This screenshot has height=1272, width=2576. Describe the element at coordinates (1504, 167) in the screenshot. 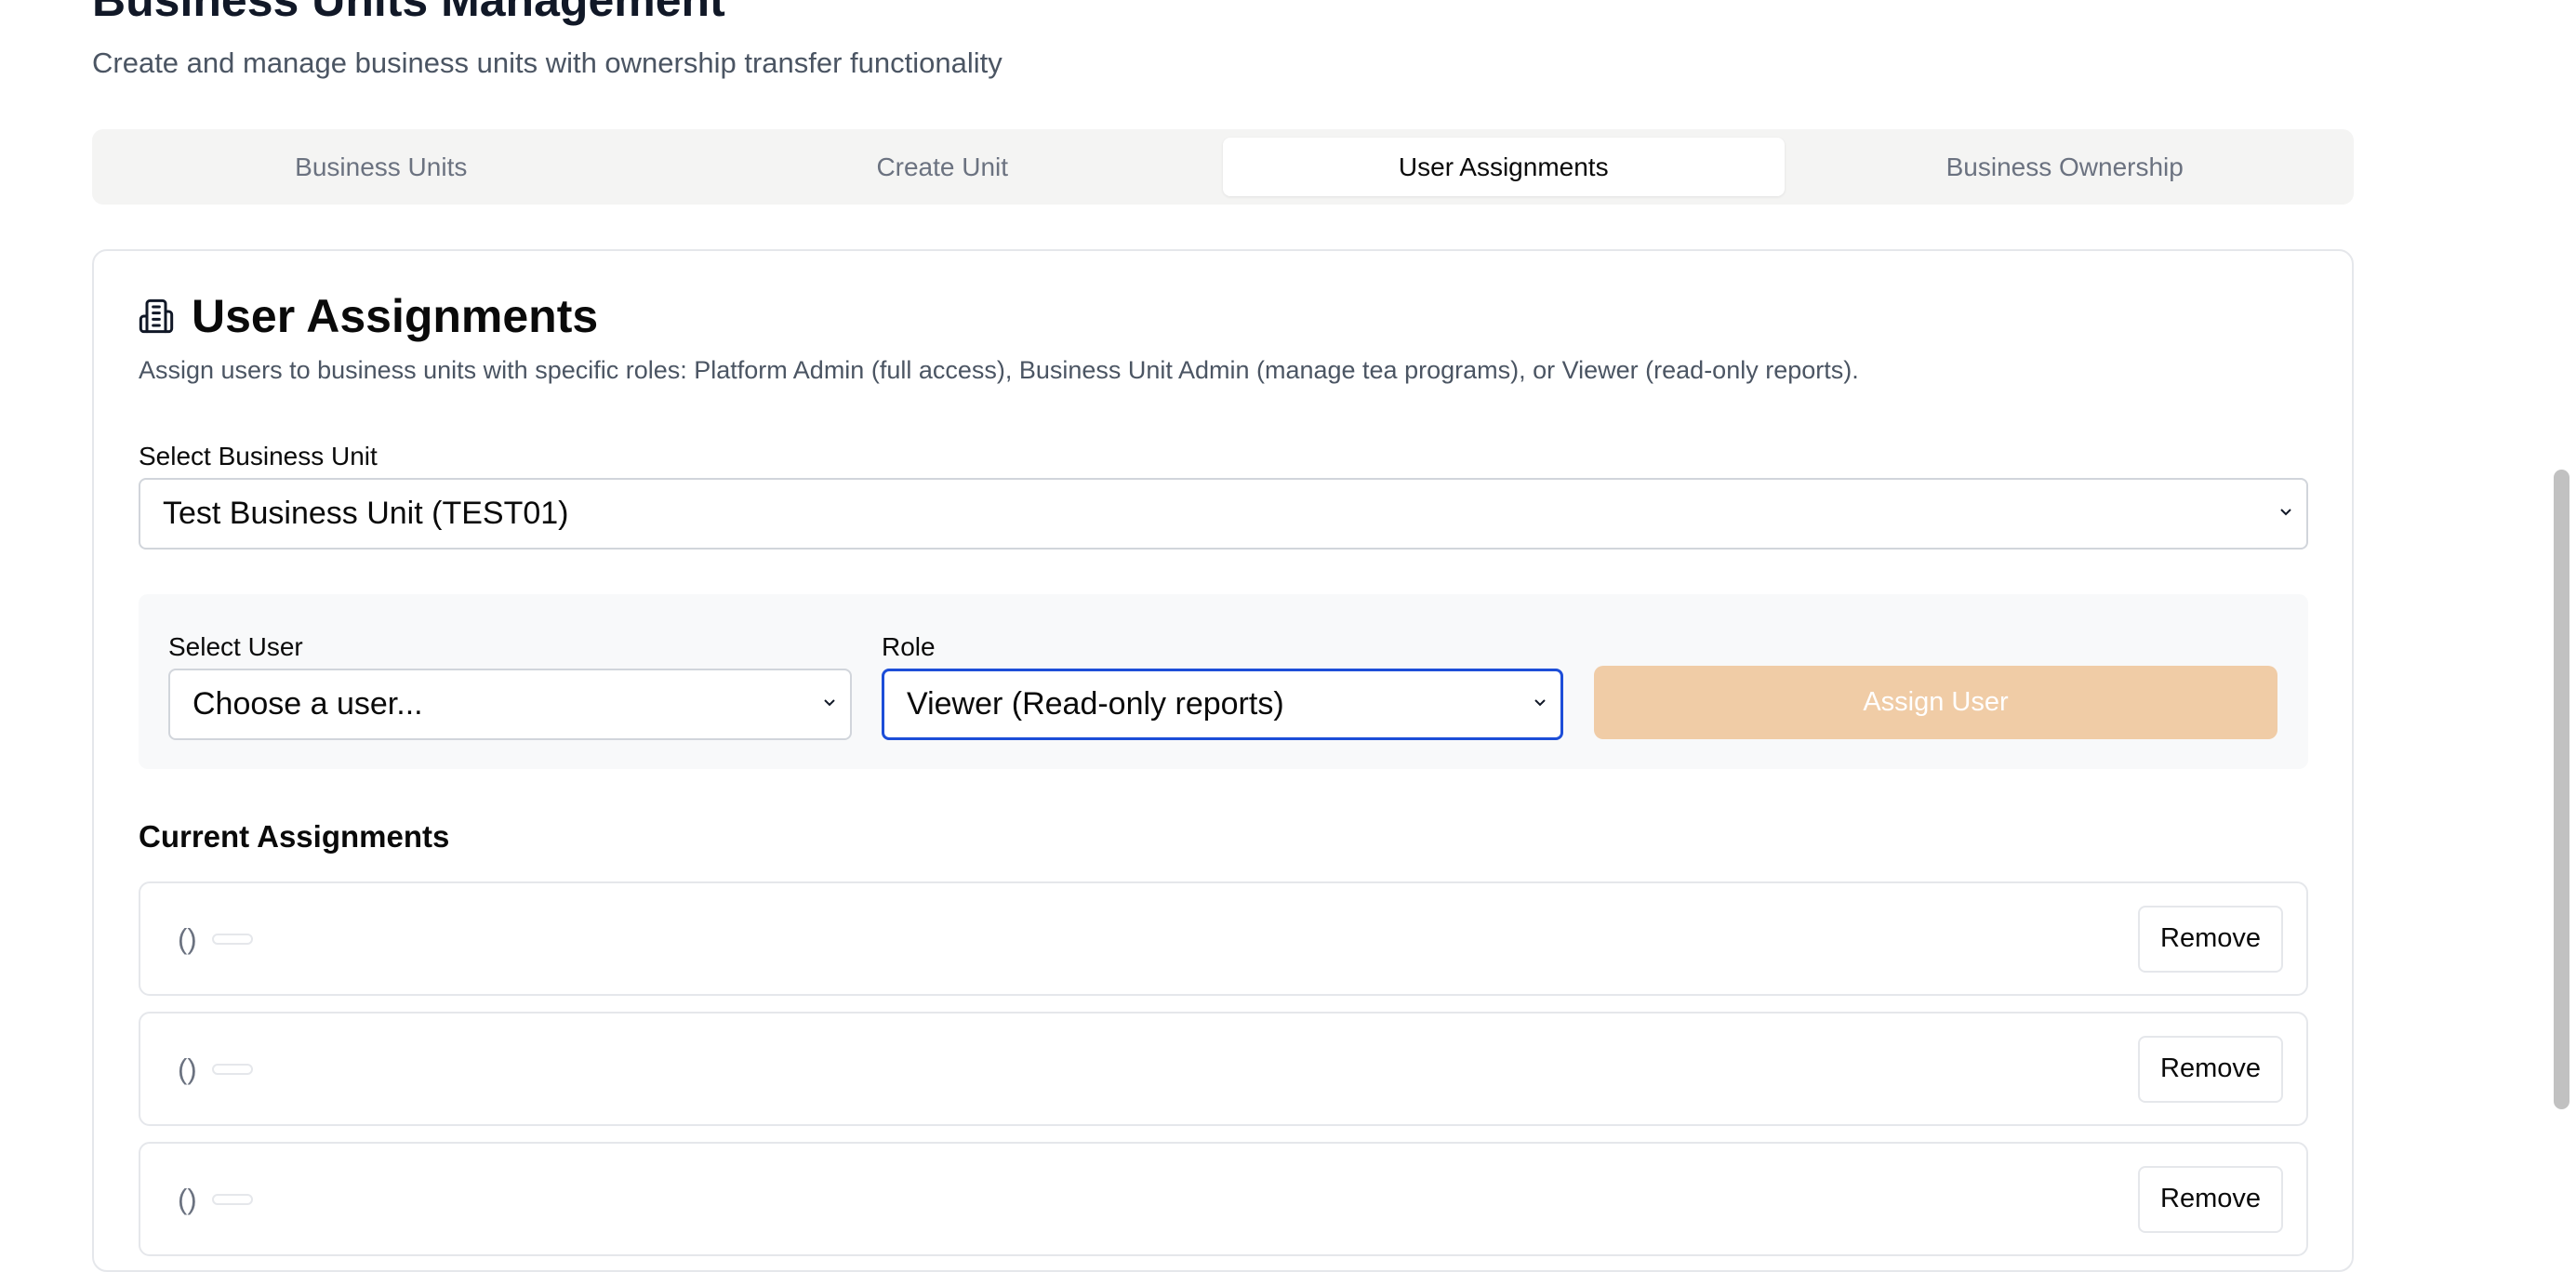

I see `tab-user-assignments: User Assignments` at that location.